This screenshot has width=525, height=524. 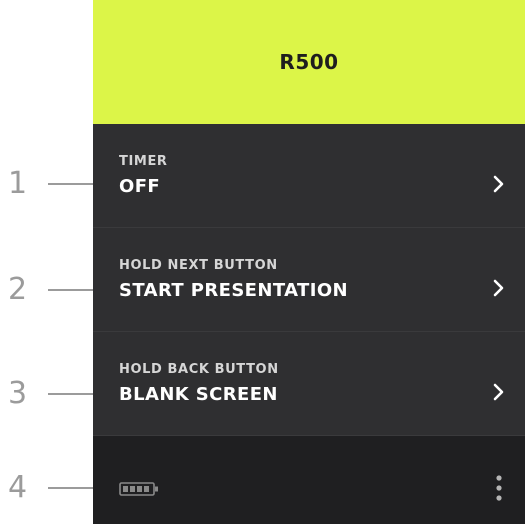 I want to click on setting-caption: HOLD BACK BUTTON, so click(x=199, y=369).